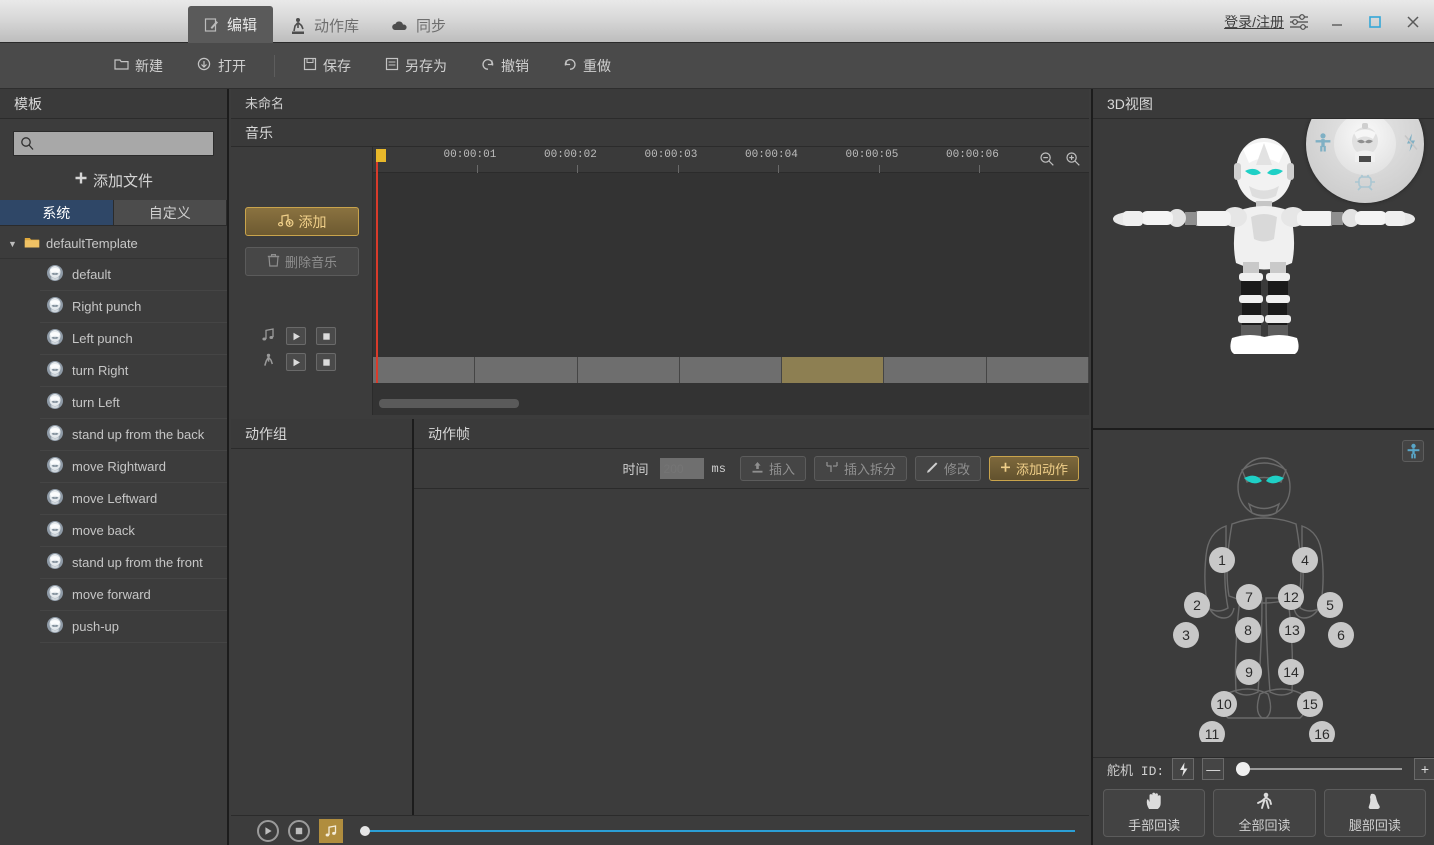  I want to click on servo-diagram: 12345678910111213141516, so click(1264, 592).